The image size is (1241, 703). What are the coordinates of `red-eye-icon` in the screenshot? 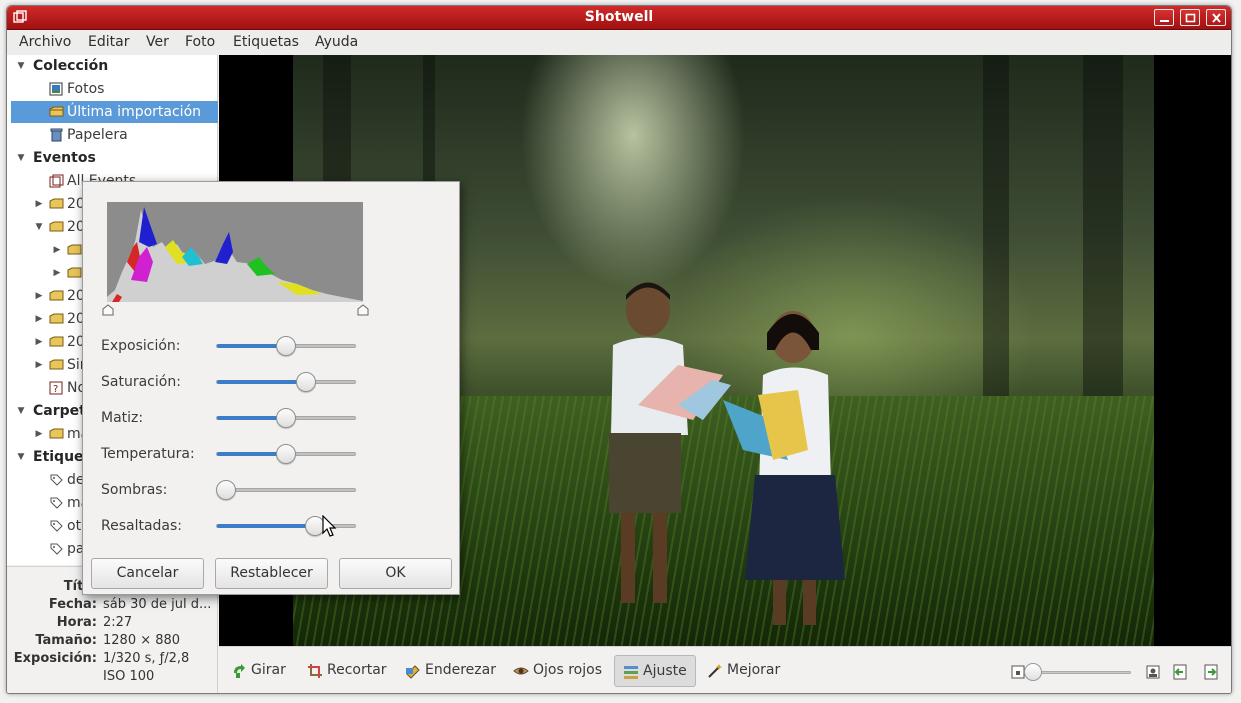 It's located at (521, 671).